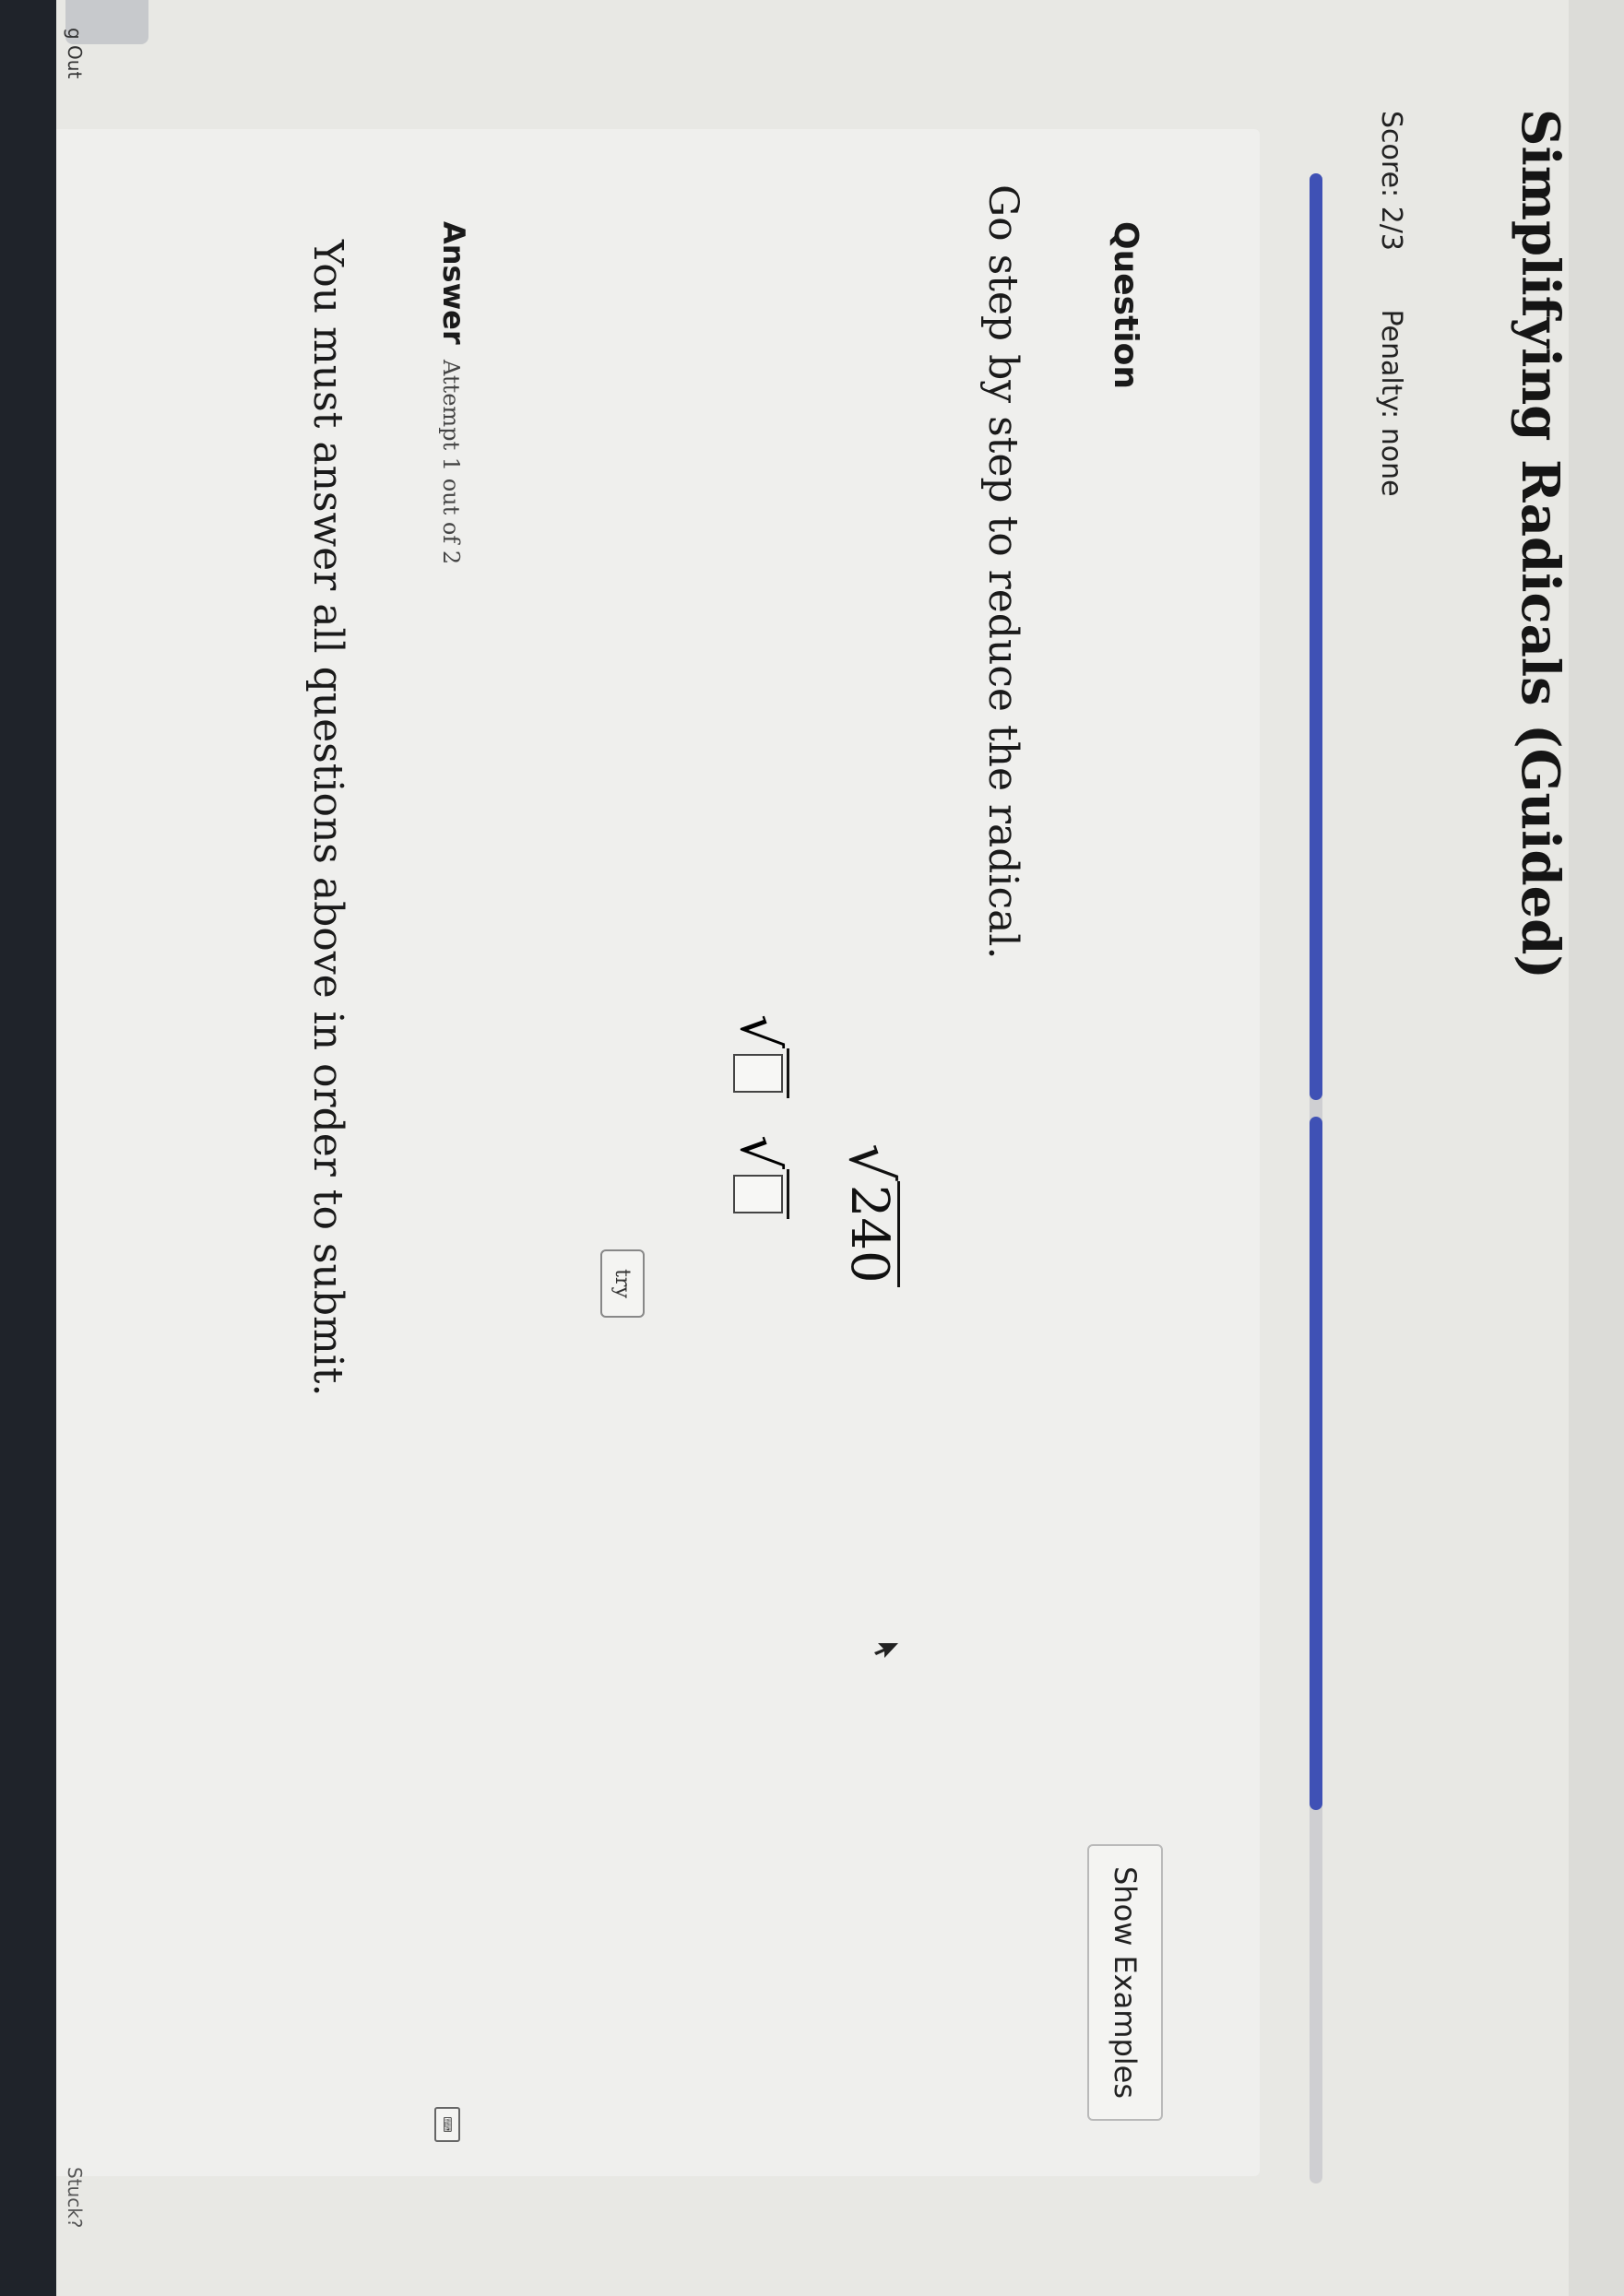  Describe the element at coordinates (760, 1116) in the screenshot. I see `answer-radicals: √ √` at that location.